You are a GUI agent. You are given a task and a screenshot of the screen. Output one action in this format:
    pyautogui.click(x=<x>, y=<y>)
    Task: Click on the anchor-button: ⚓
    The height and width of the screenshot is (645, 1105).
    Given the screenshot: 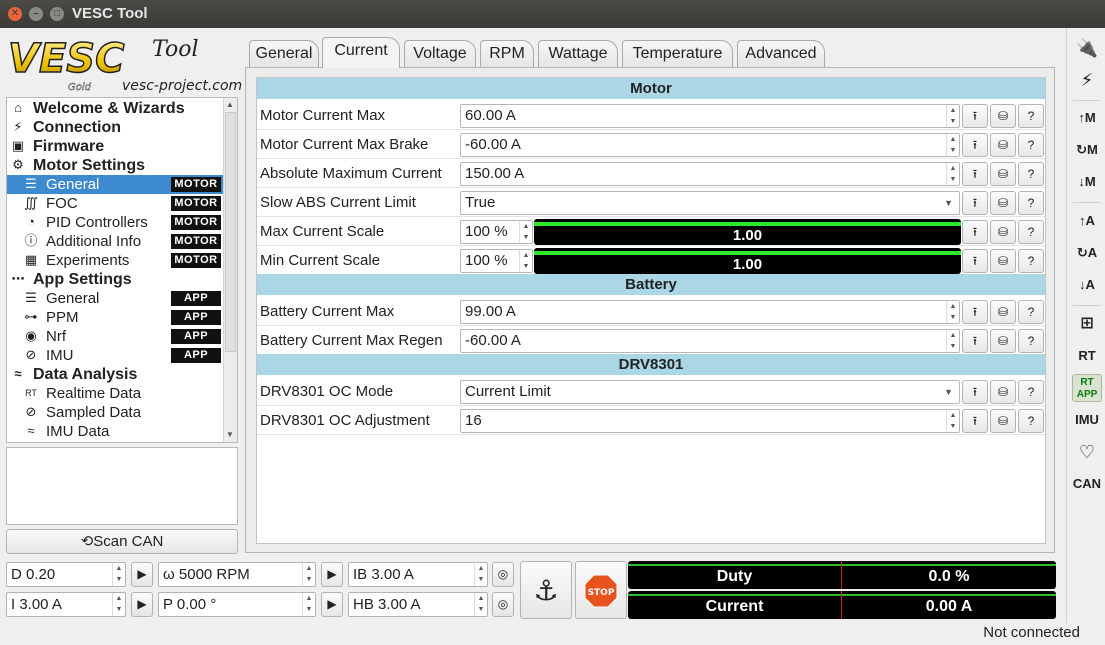 What is the action you would take?
    pyautogui.click(x=546, y=590)
    